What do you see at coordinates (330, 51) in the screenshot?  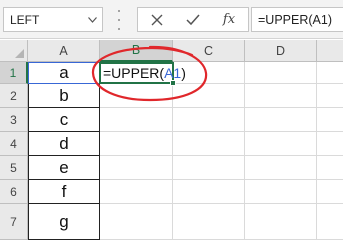 I see `column-header-e` at bounding box center [330, 51].